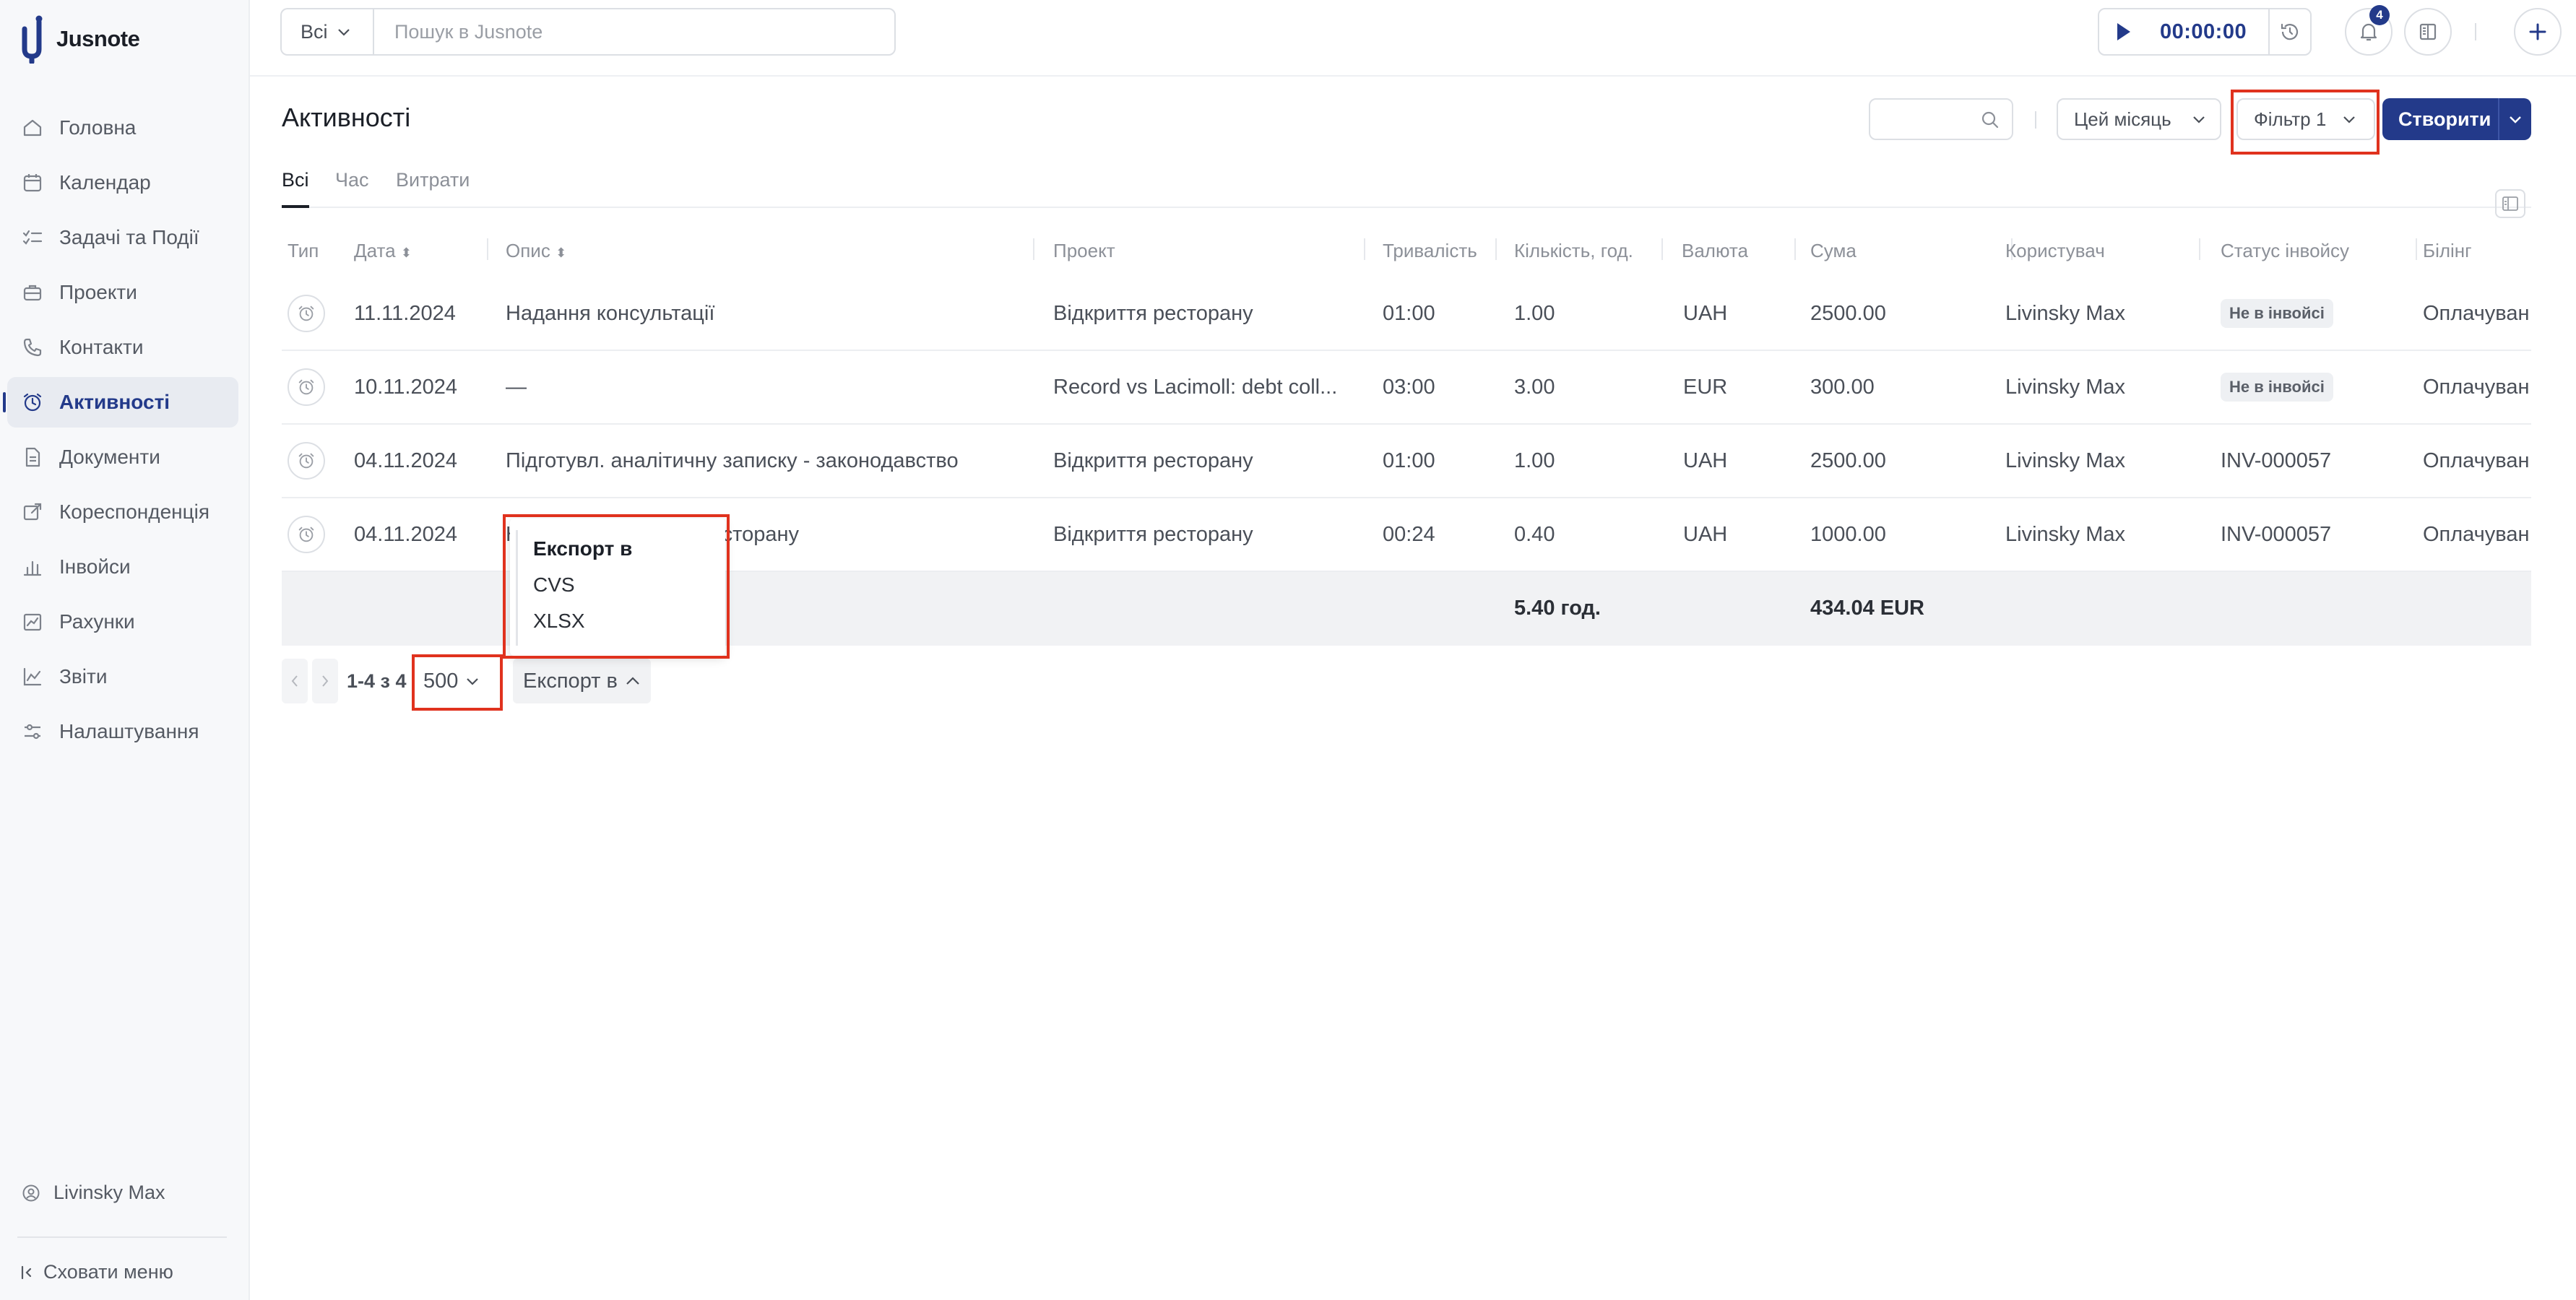  I want to click on search-scope-select: Всі, so click(326, 32).